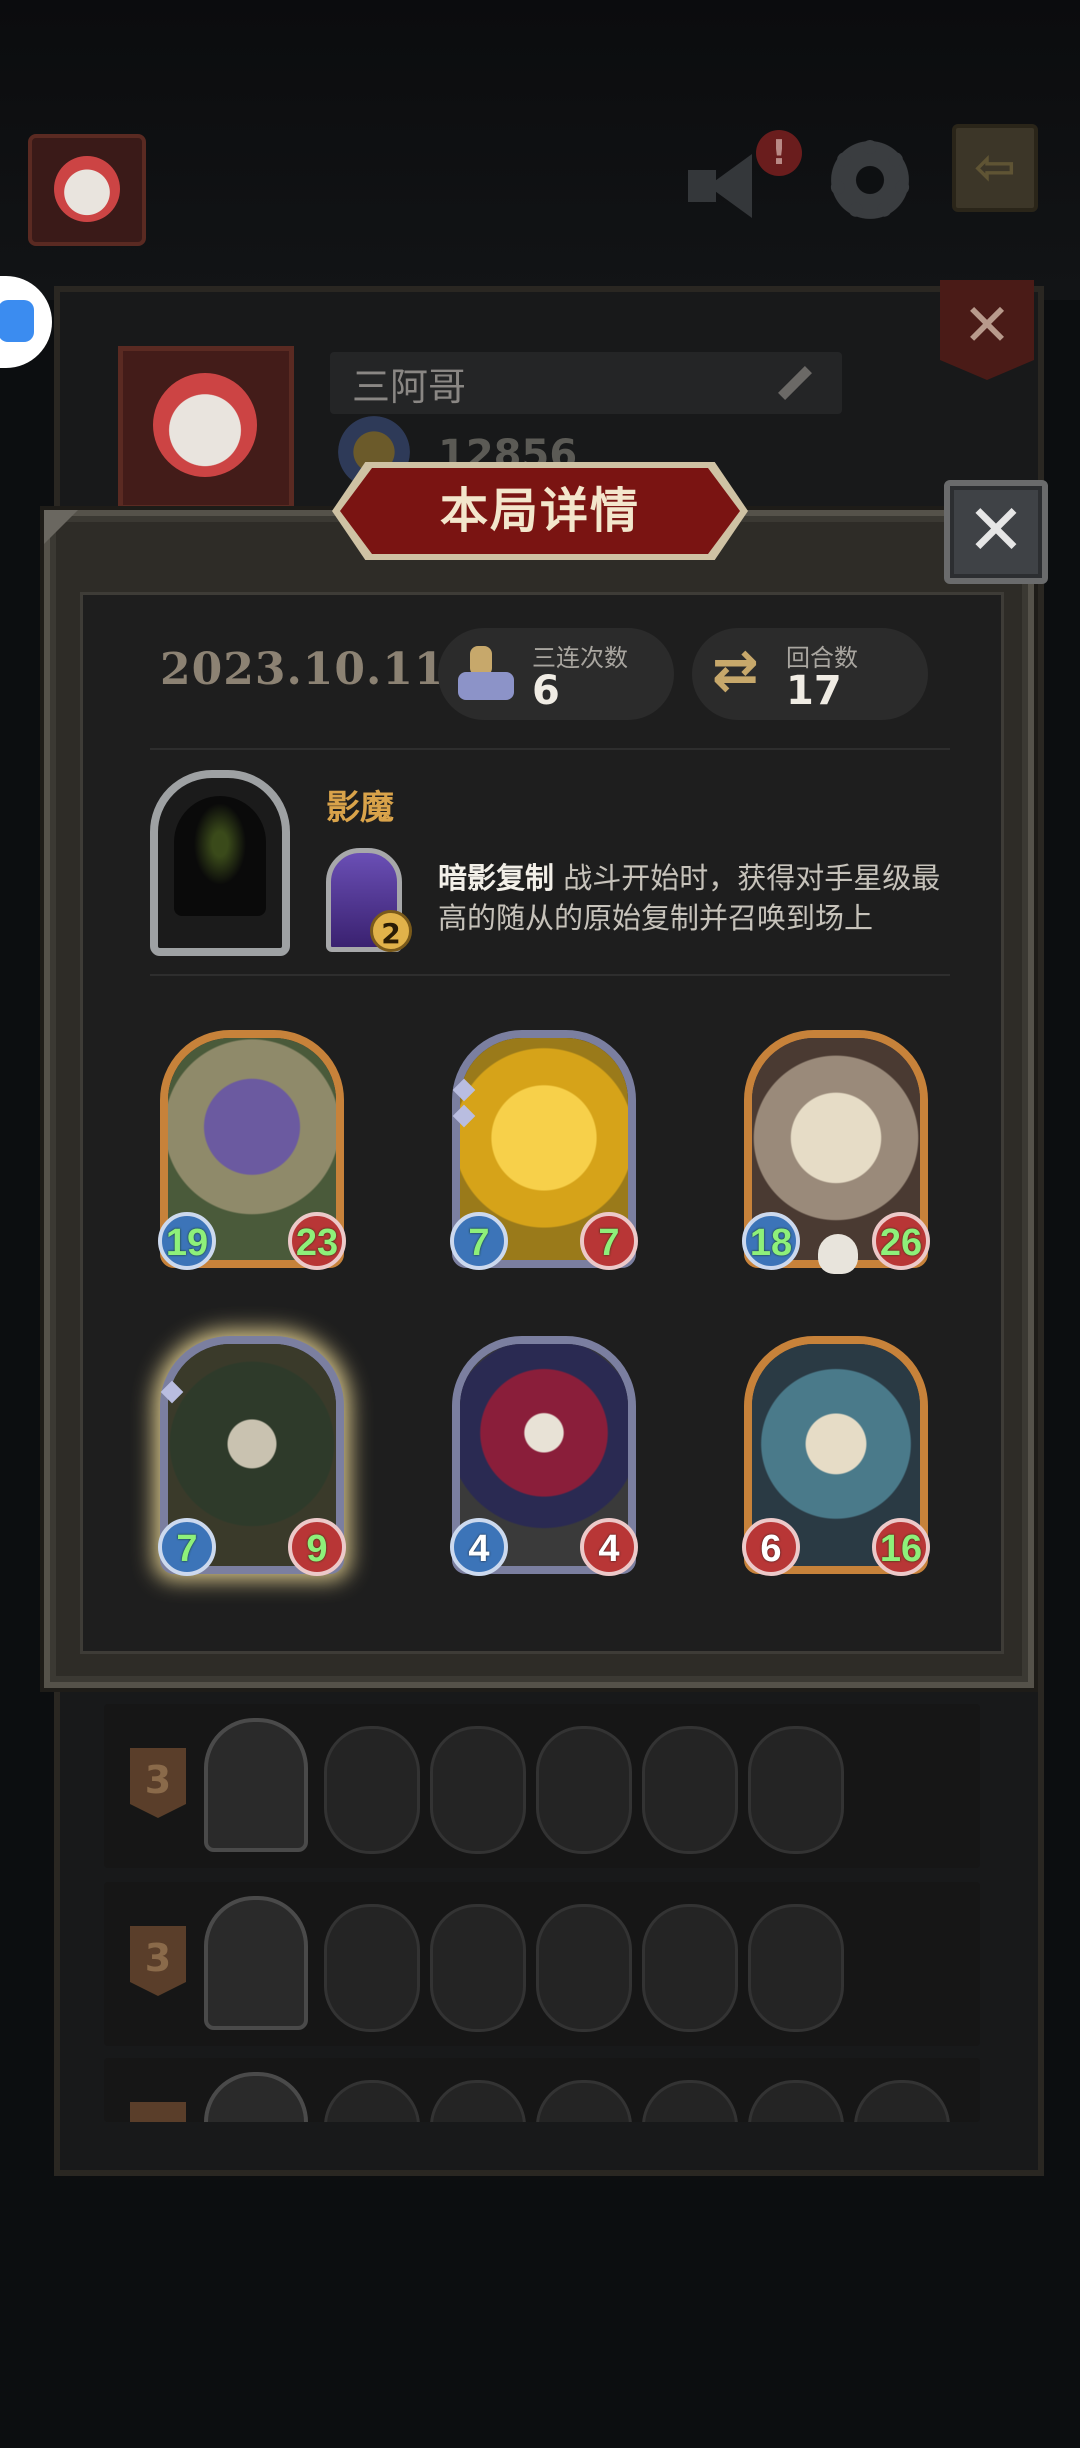 The width and height of the screenshot is (1080, 2448). I want to click on skill-name: 暗影复制, so click(496, 878).